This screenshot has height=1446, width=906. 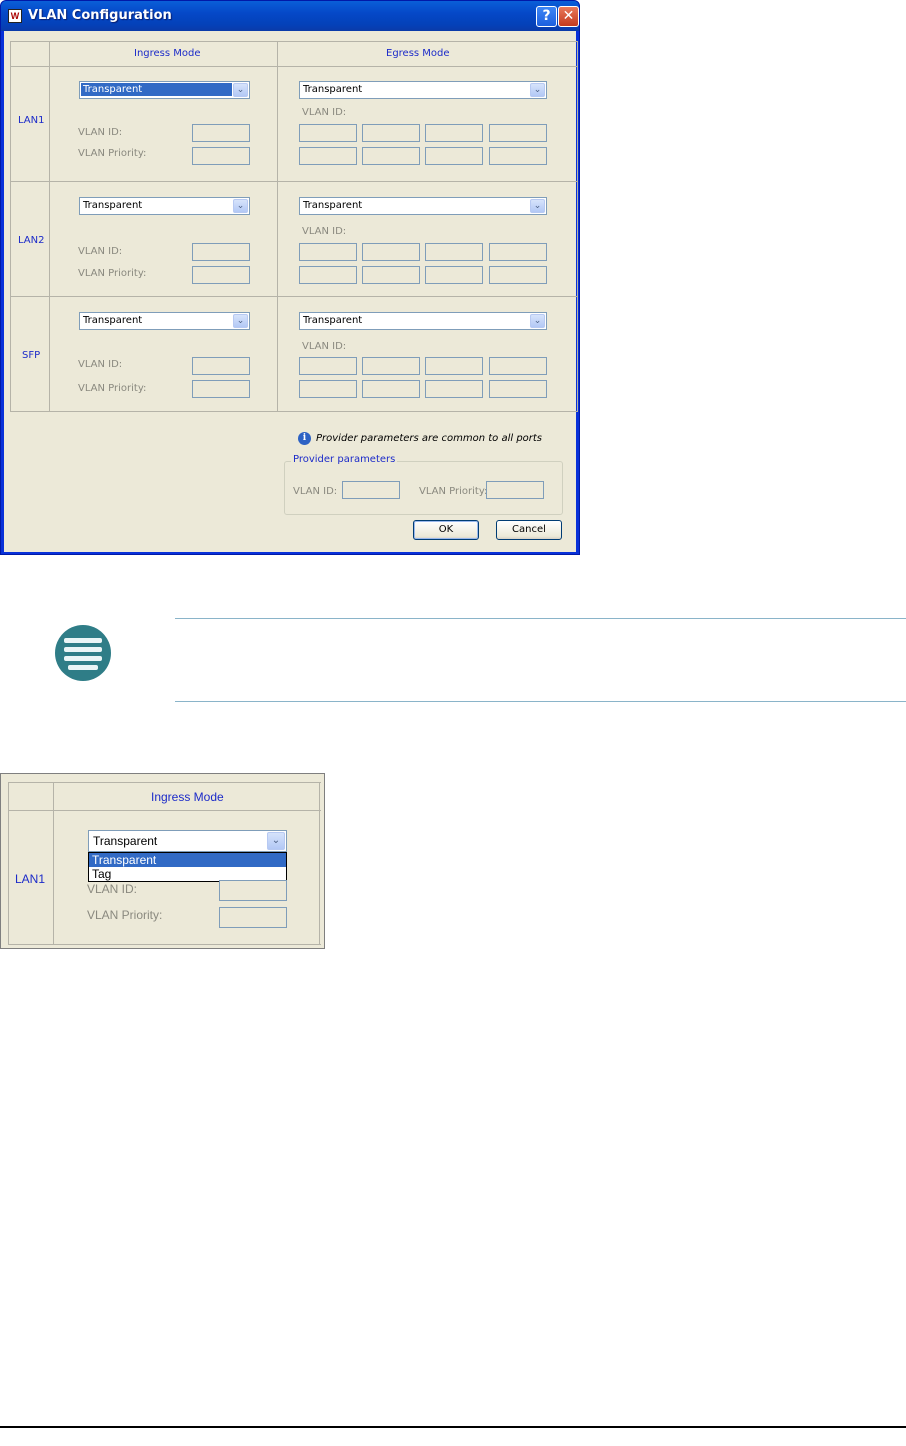 I want to click on port-label-sfp: SFP, so click(x=31, y=355).